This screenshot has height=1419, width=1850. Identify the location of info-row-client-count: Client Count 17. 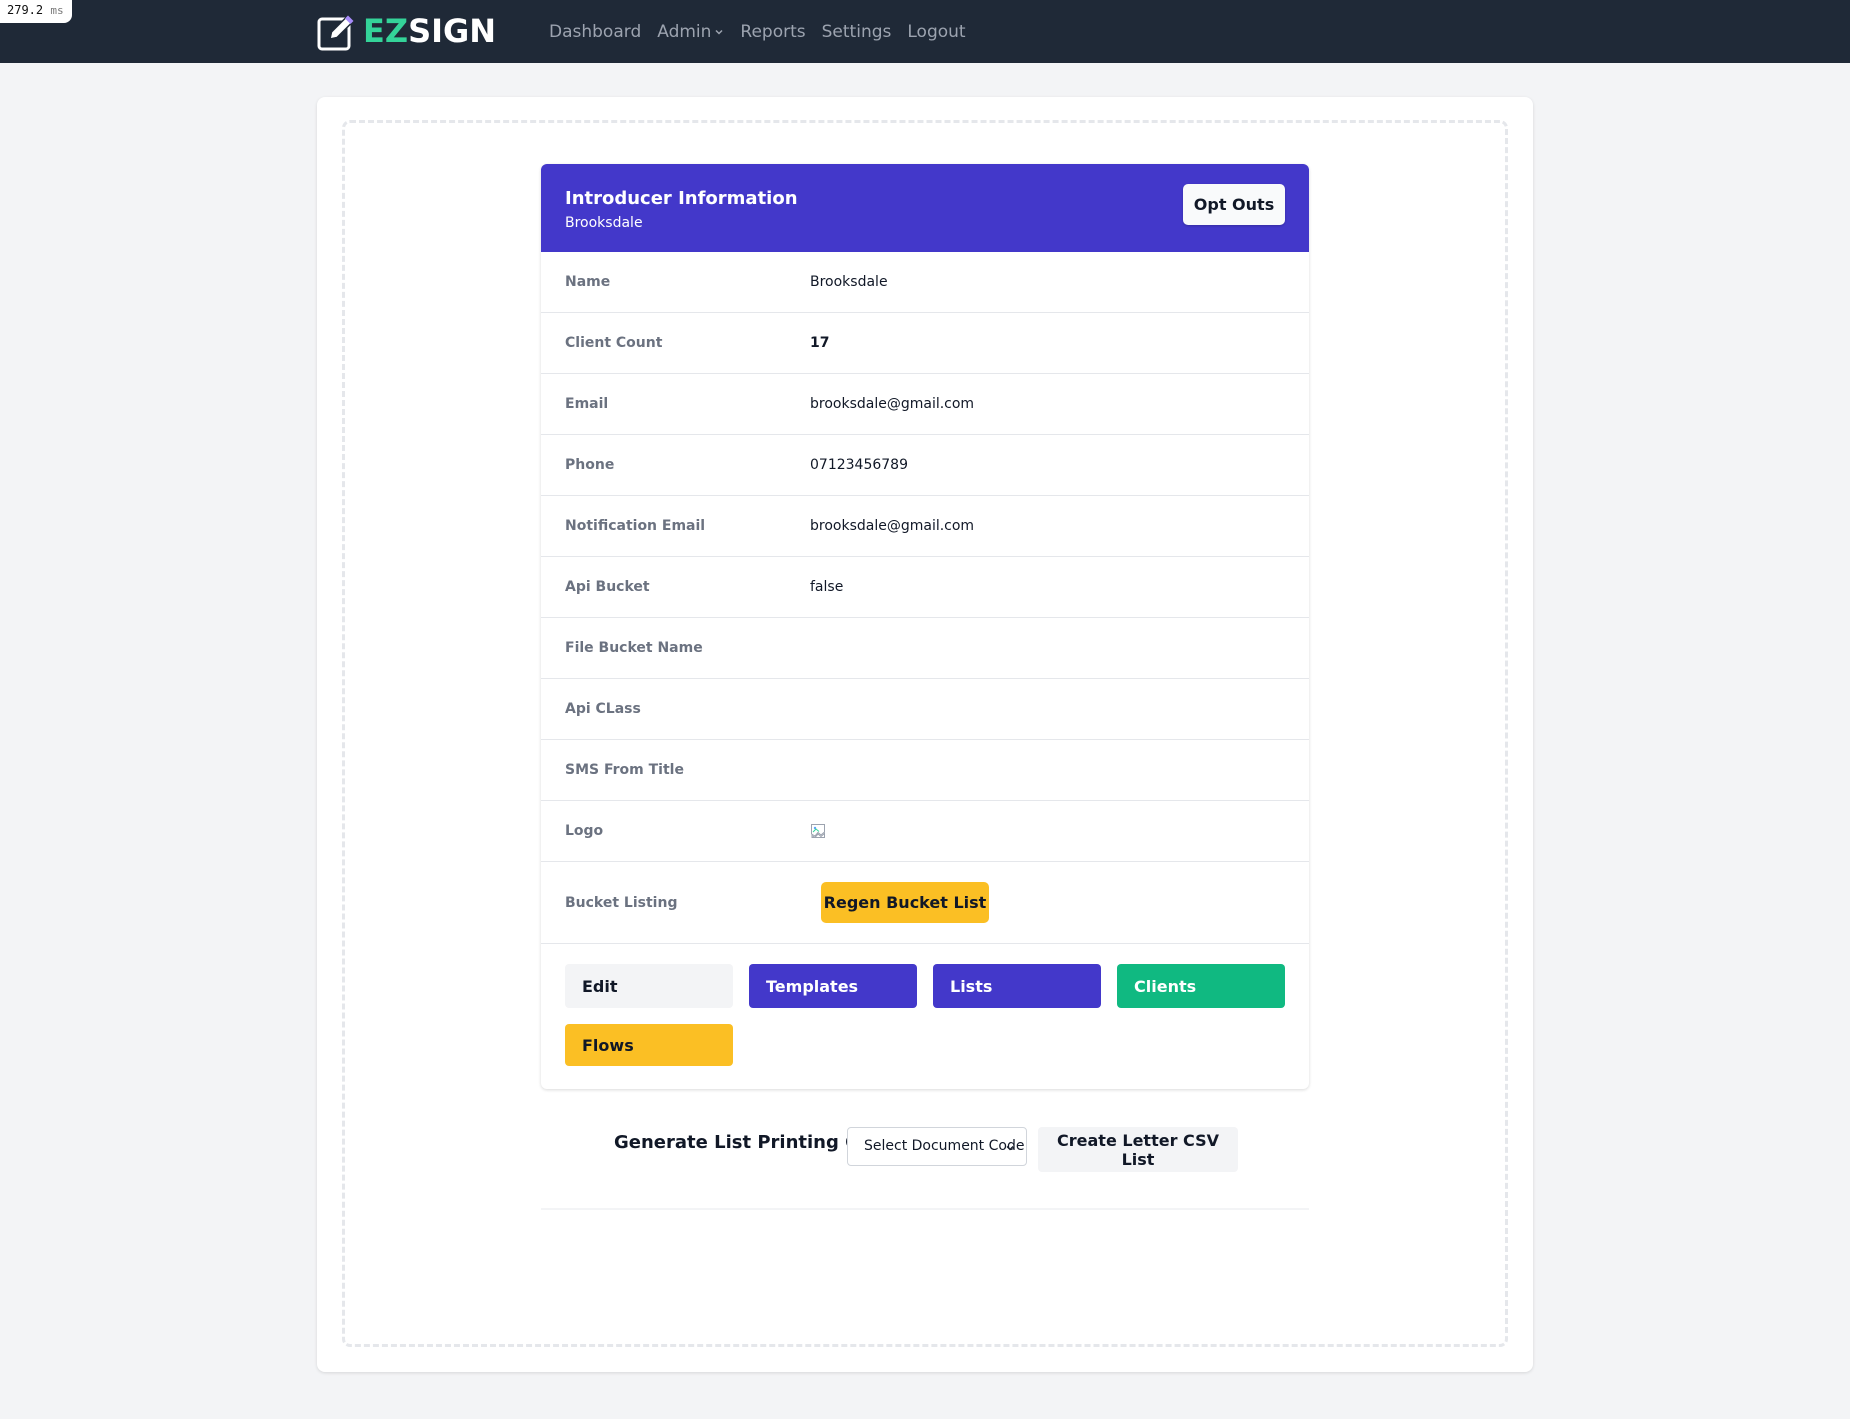
(925, 343).